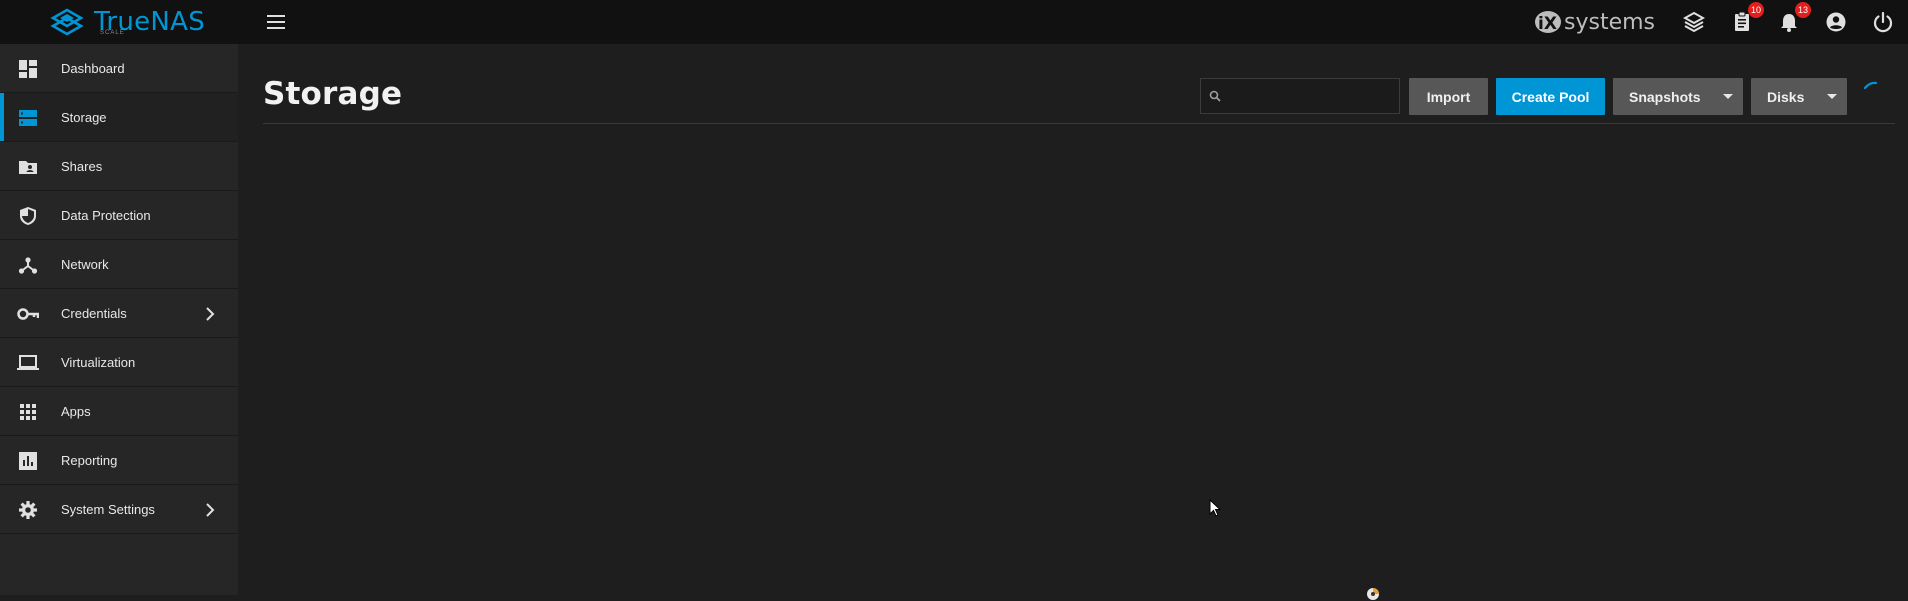 The width and height of the screenshot is (1908, 601). I want to click on sidebar-item-data-protection: Data Protection, so click(119, 215).